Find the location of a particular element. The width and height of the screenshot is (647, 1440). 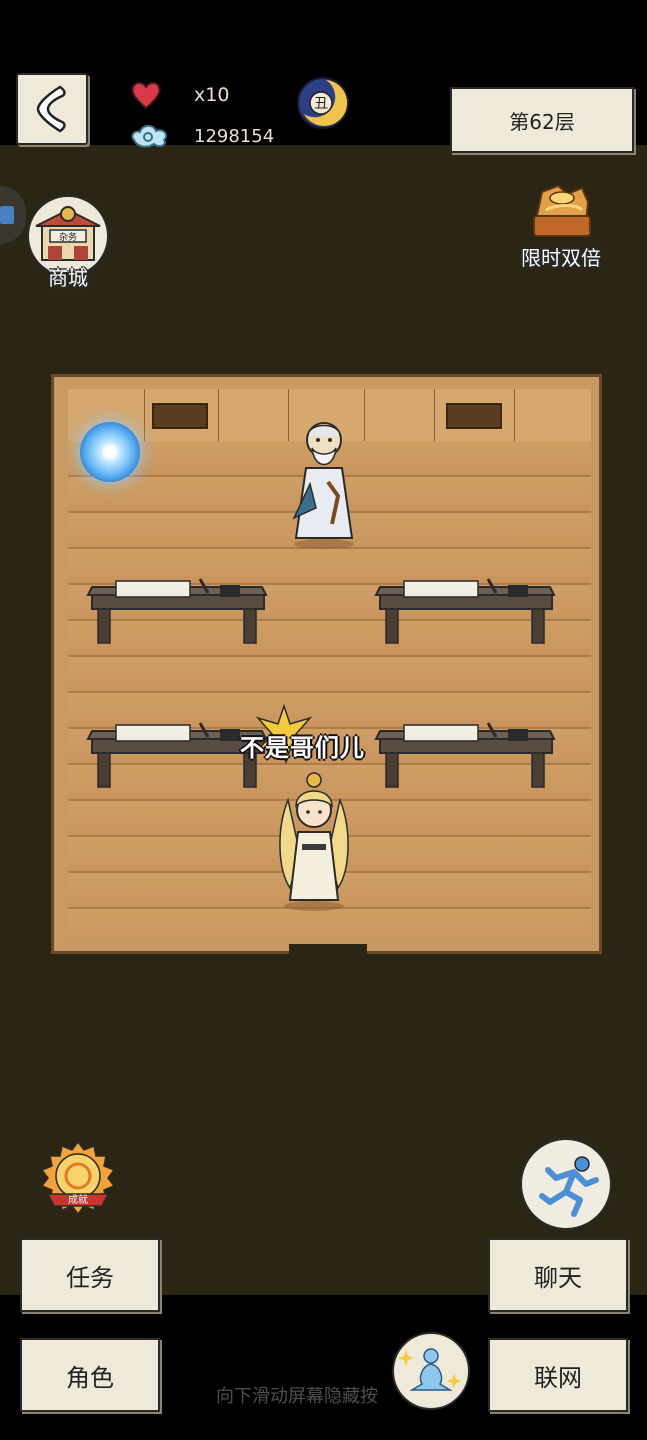

character-button: 角色 is located at coordinates (90, 1375).